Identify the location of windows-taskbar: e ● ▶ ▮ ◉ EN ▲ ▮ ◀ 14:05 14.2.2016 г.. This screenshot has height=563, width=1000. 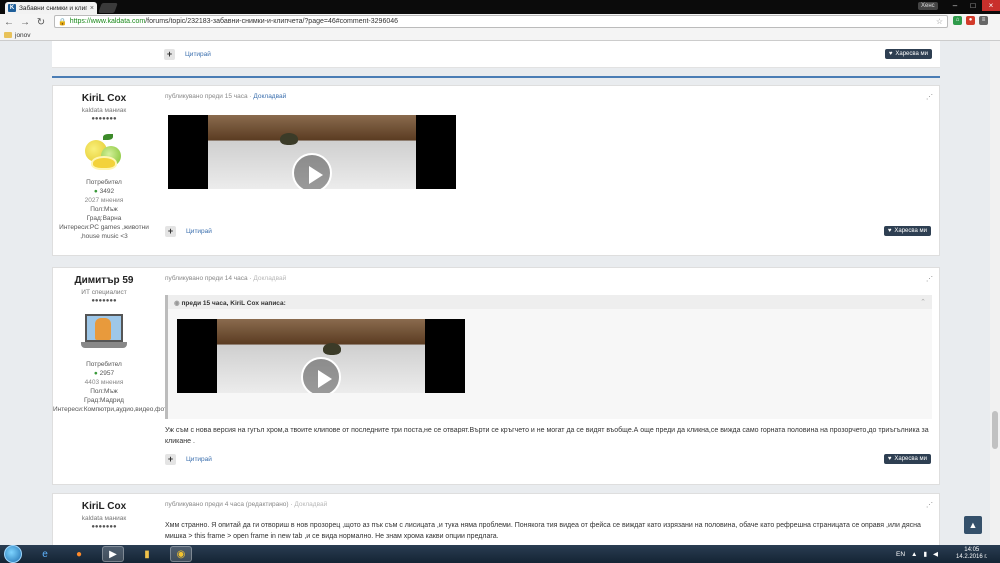
(500, 554).